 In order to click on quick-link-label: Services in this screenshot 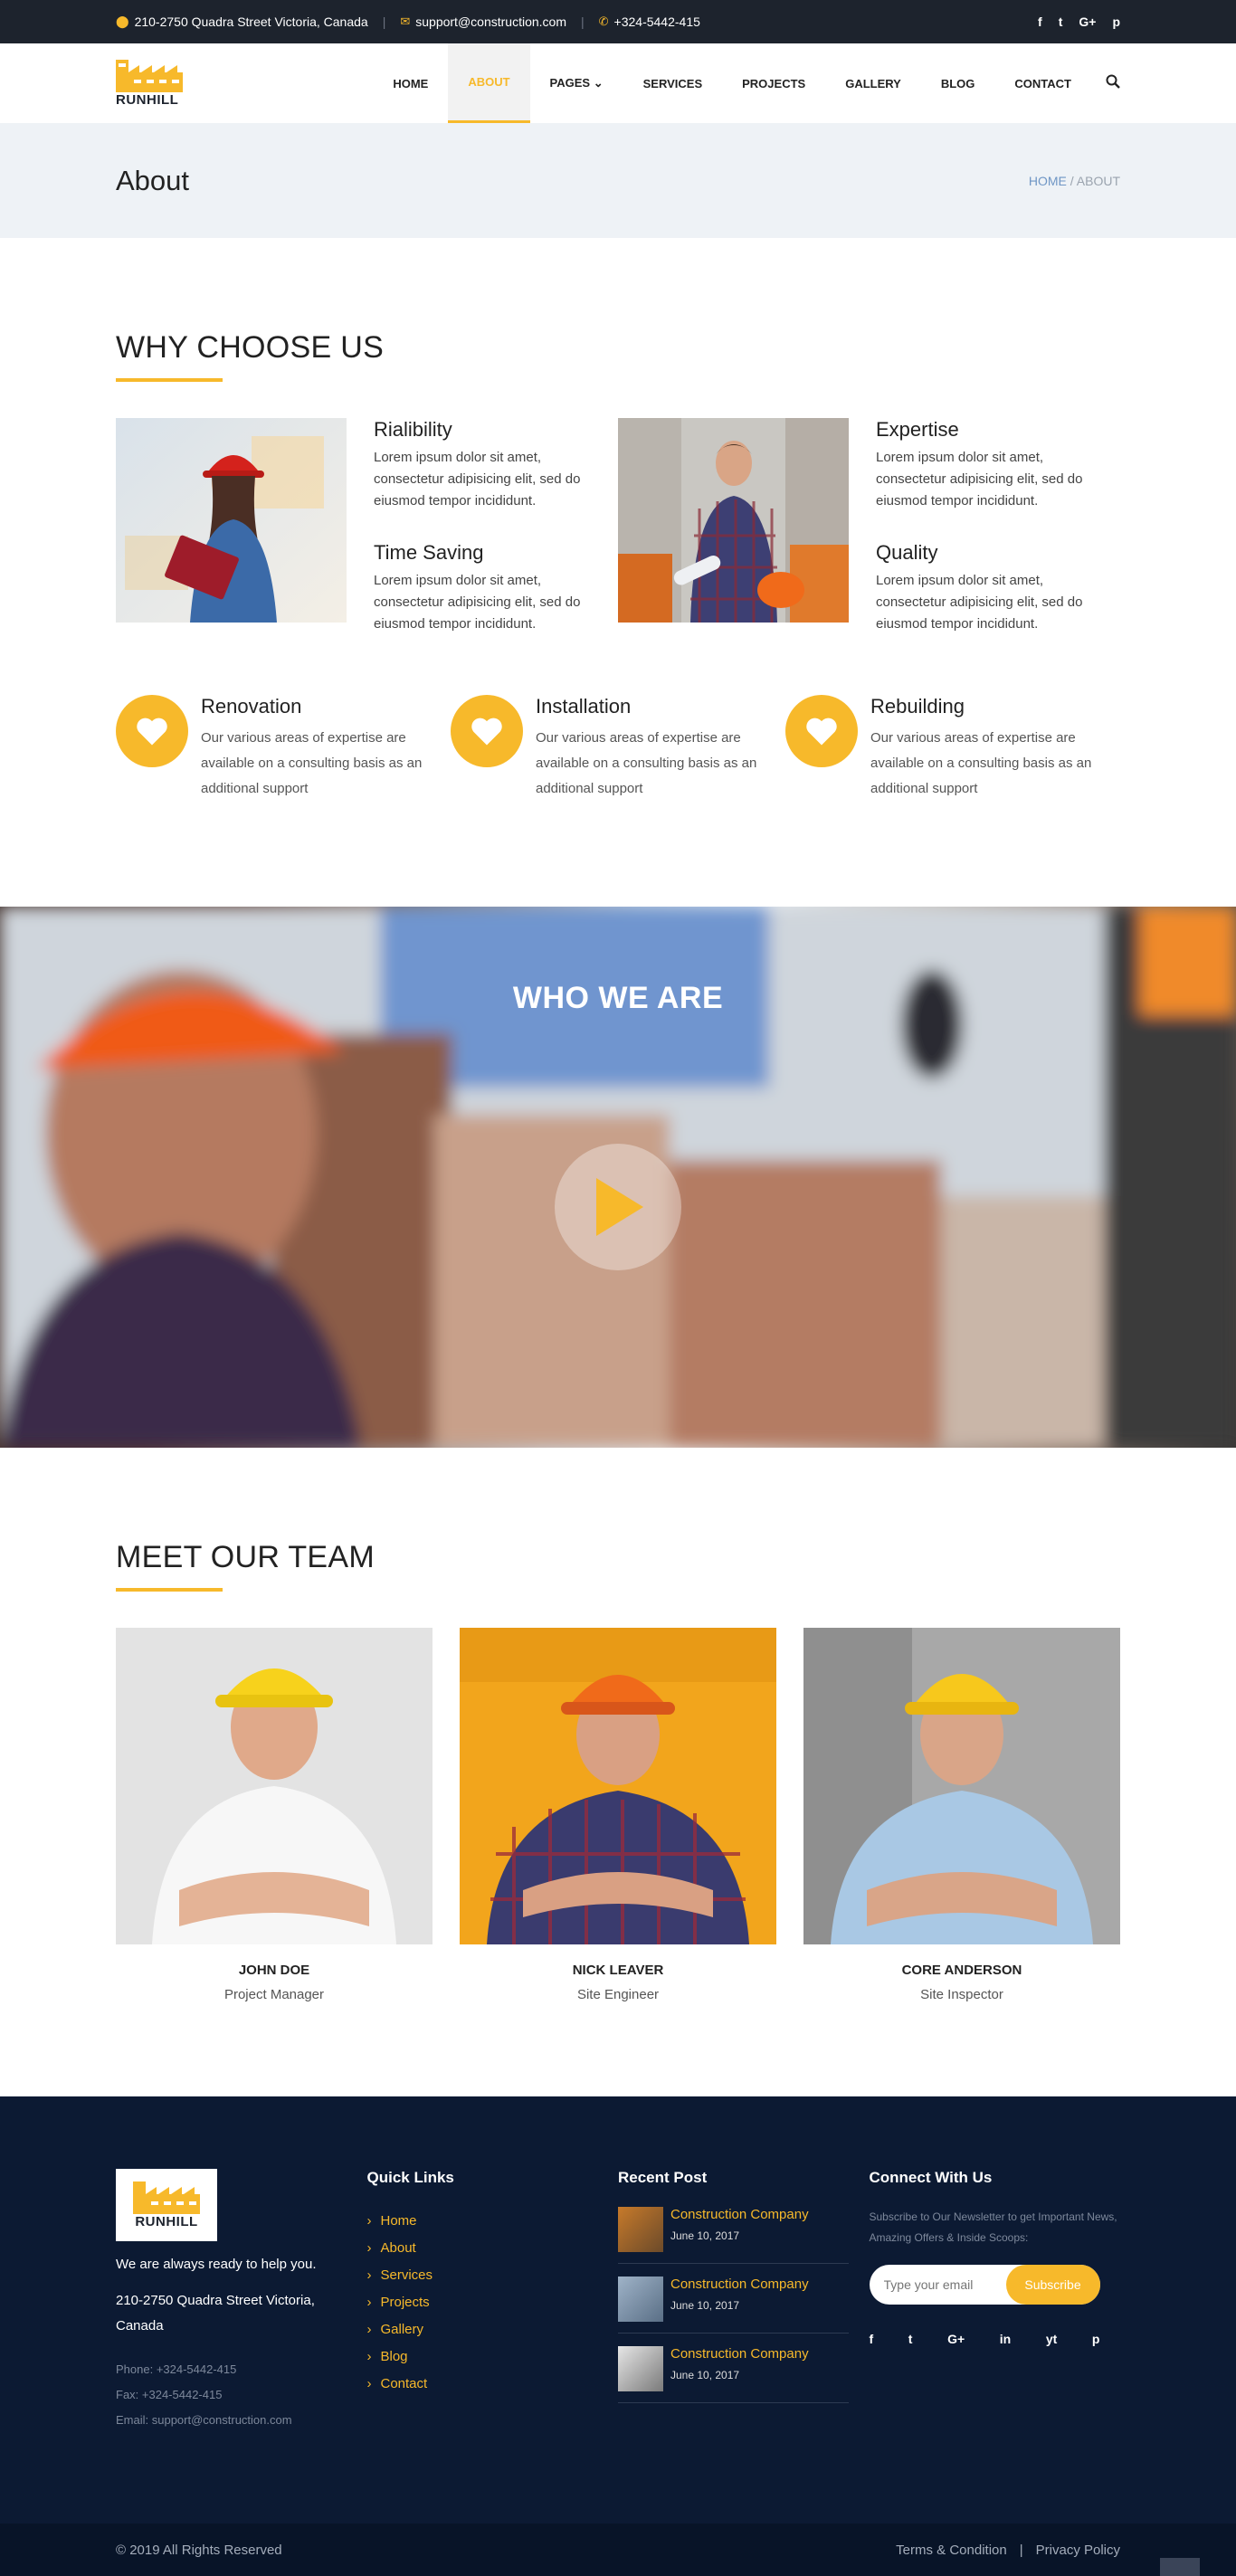, I will do `click(407, 2275)`.